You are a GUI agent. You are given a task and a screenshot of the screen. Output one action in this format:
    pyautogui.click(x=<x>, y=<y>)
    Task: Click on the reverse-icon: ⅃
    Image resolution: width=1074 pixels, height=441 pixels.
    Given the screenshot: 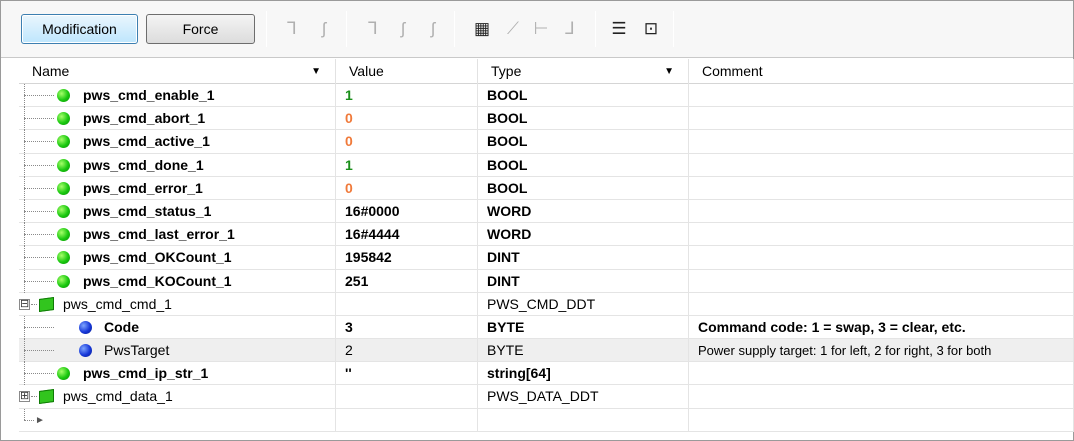 What is the action you would take?
    pyautogui.click(x=570, y=29)
    